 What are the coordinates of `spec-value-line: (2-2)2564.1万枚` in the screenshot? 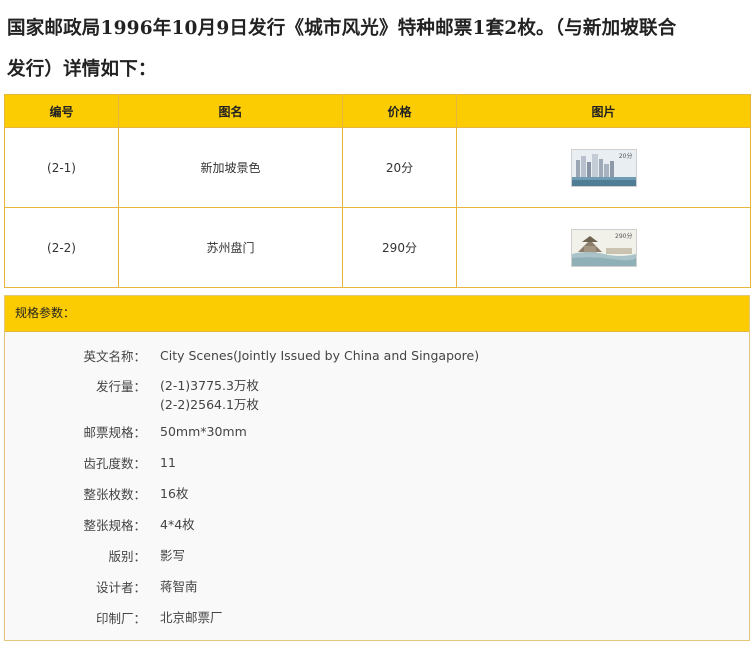 It's located at (209, 404).